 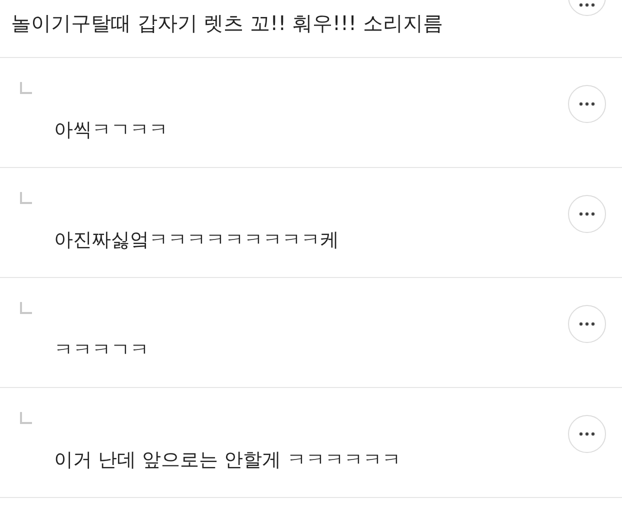 I want to click on comment-text: 놀이기구탈때 갑자기 렛츠 꼬!! 훠우!!! 소리지름, so click(x=227, y=23).